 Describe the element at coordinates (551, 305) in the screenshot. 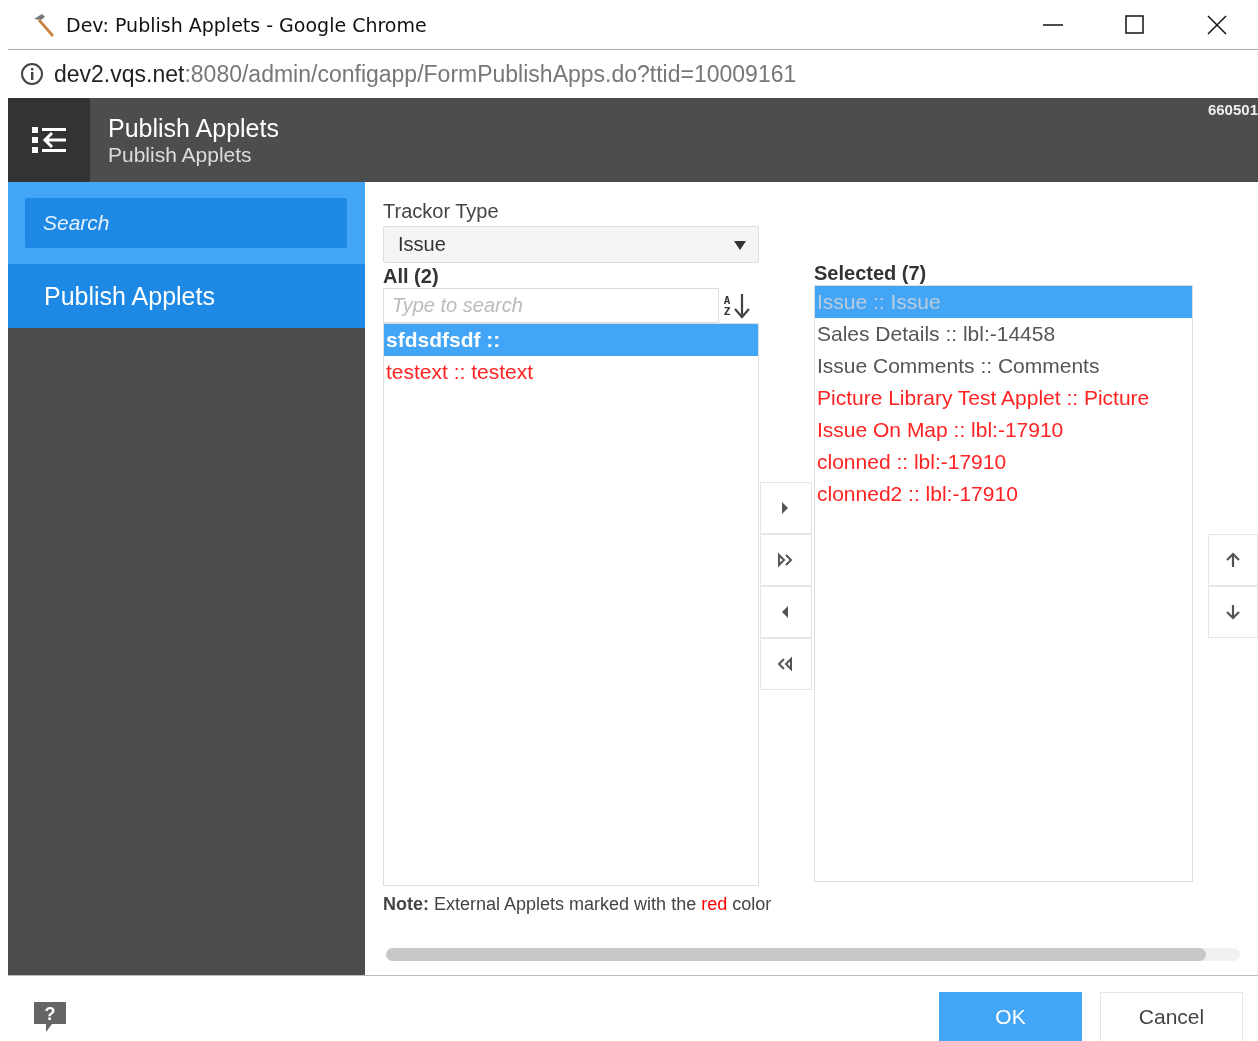

I see `search-field: Type to search` at that location.